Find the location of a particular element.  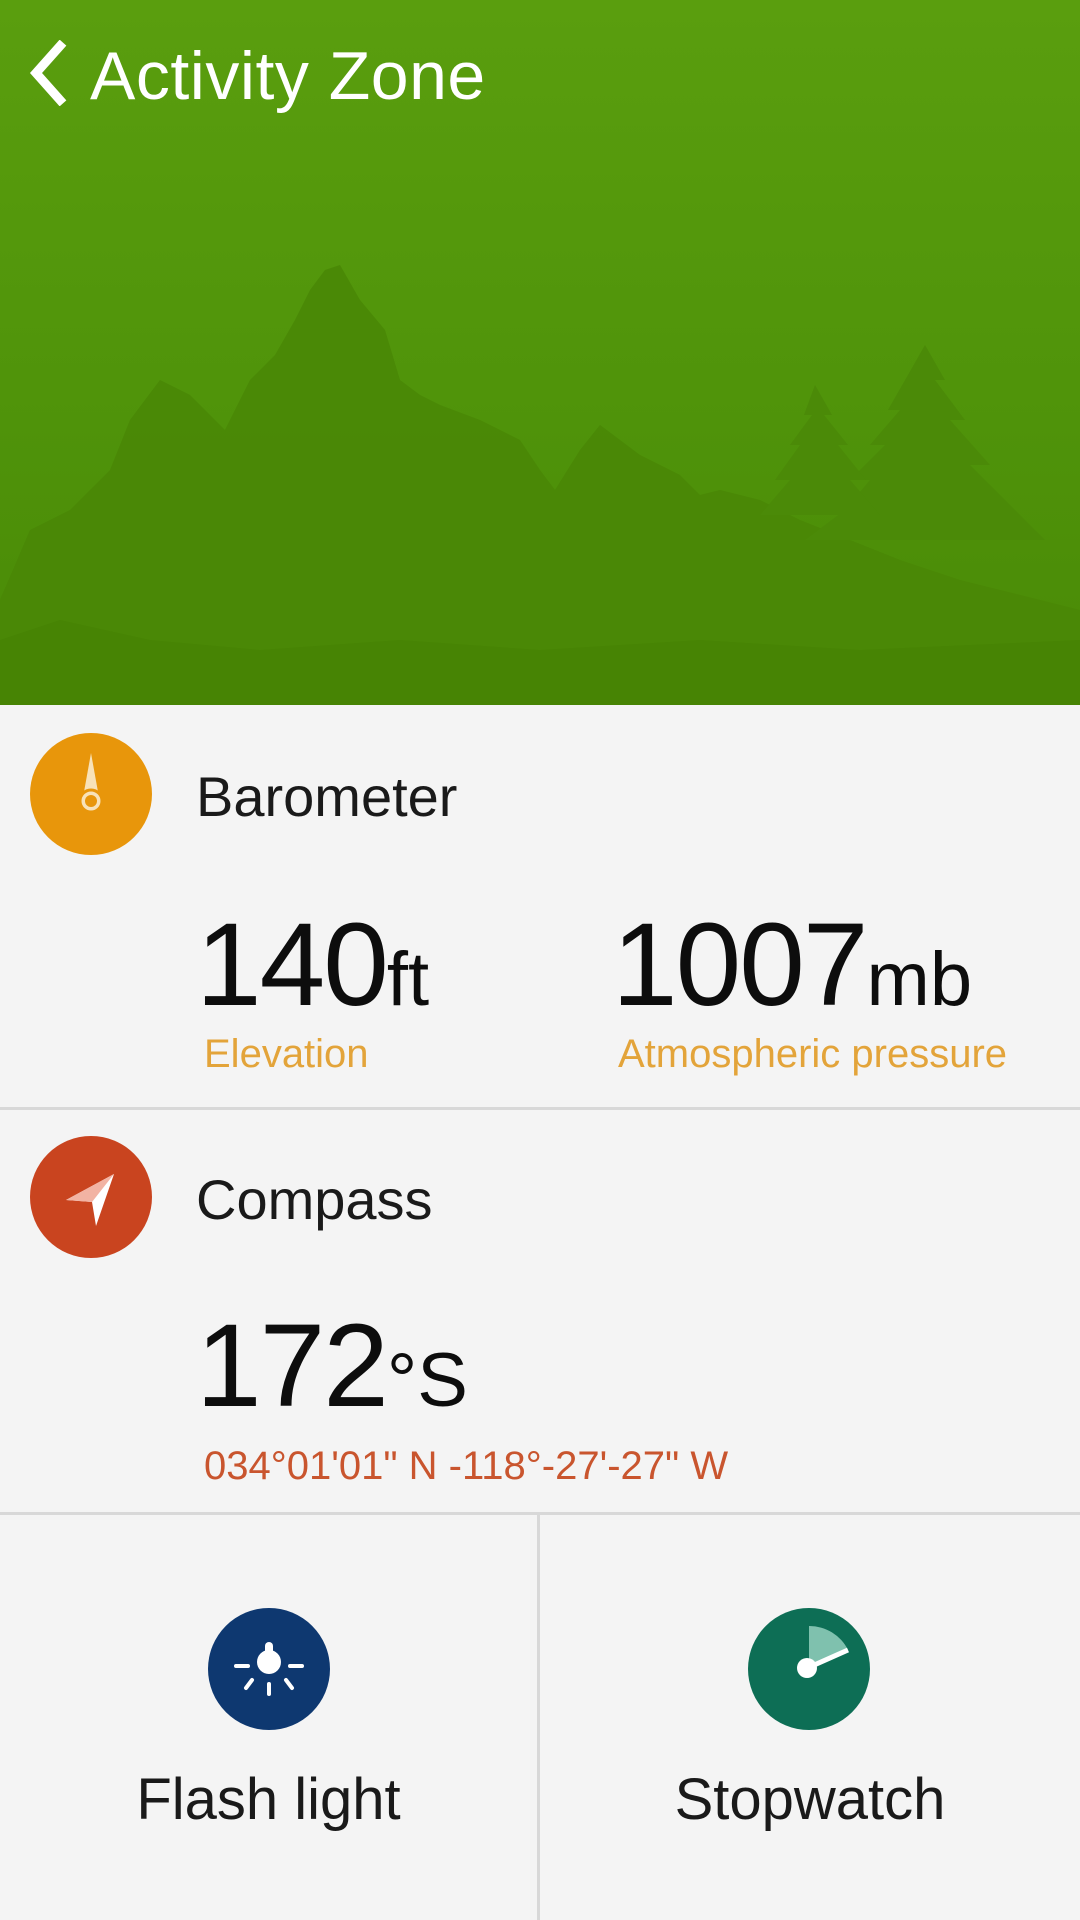

stopwatch-button: Stopwatch is located at coordinates (810, 1717).